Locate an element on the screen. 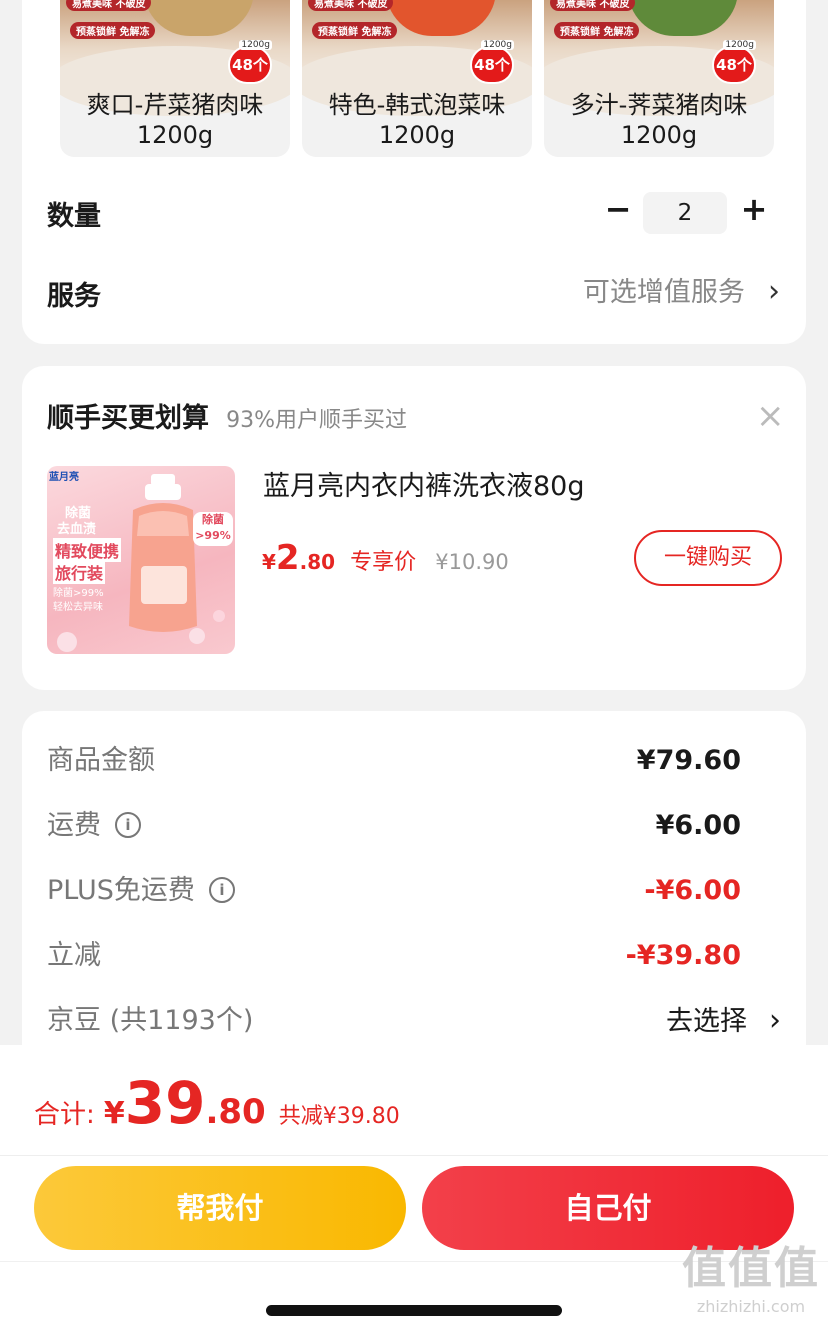 The height and width of the screenshot is (1334, 828). total-label: 合计: is located at coordinates (64, 1115).